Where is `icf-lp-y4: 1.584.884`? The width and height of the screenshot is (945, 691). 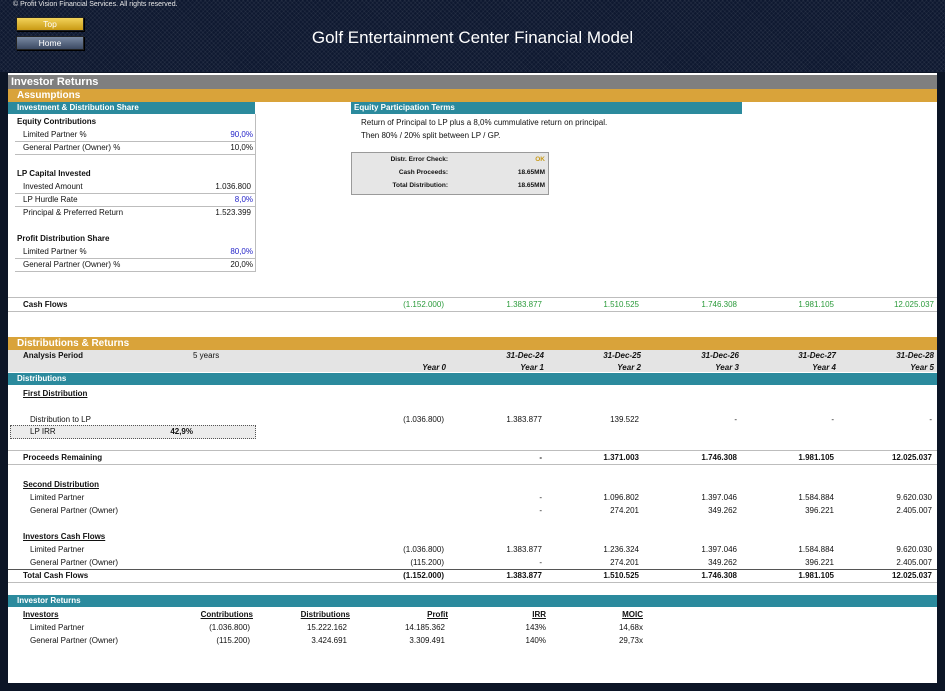 icf-lp-y4: 1.584.884 is located at coordinates (794, 550).